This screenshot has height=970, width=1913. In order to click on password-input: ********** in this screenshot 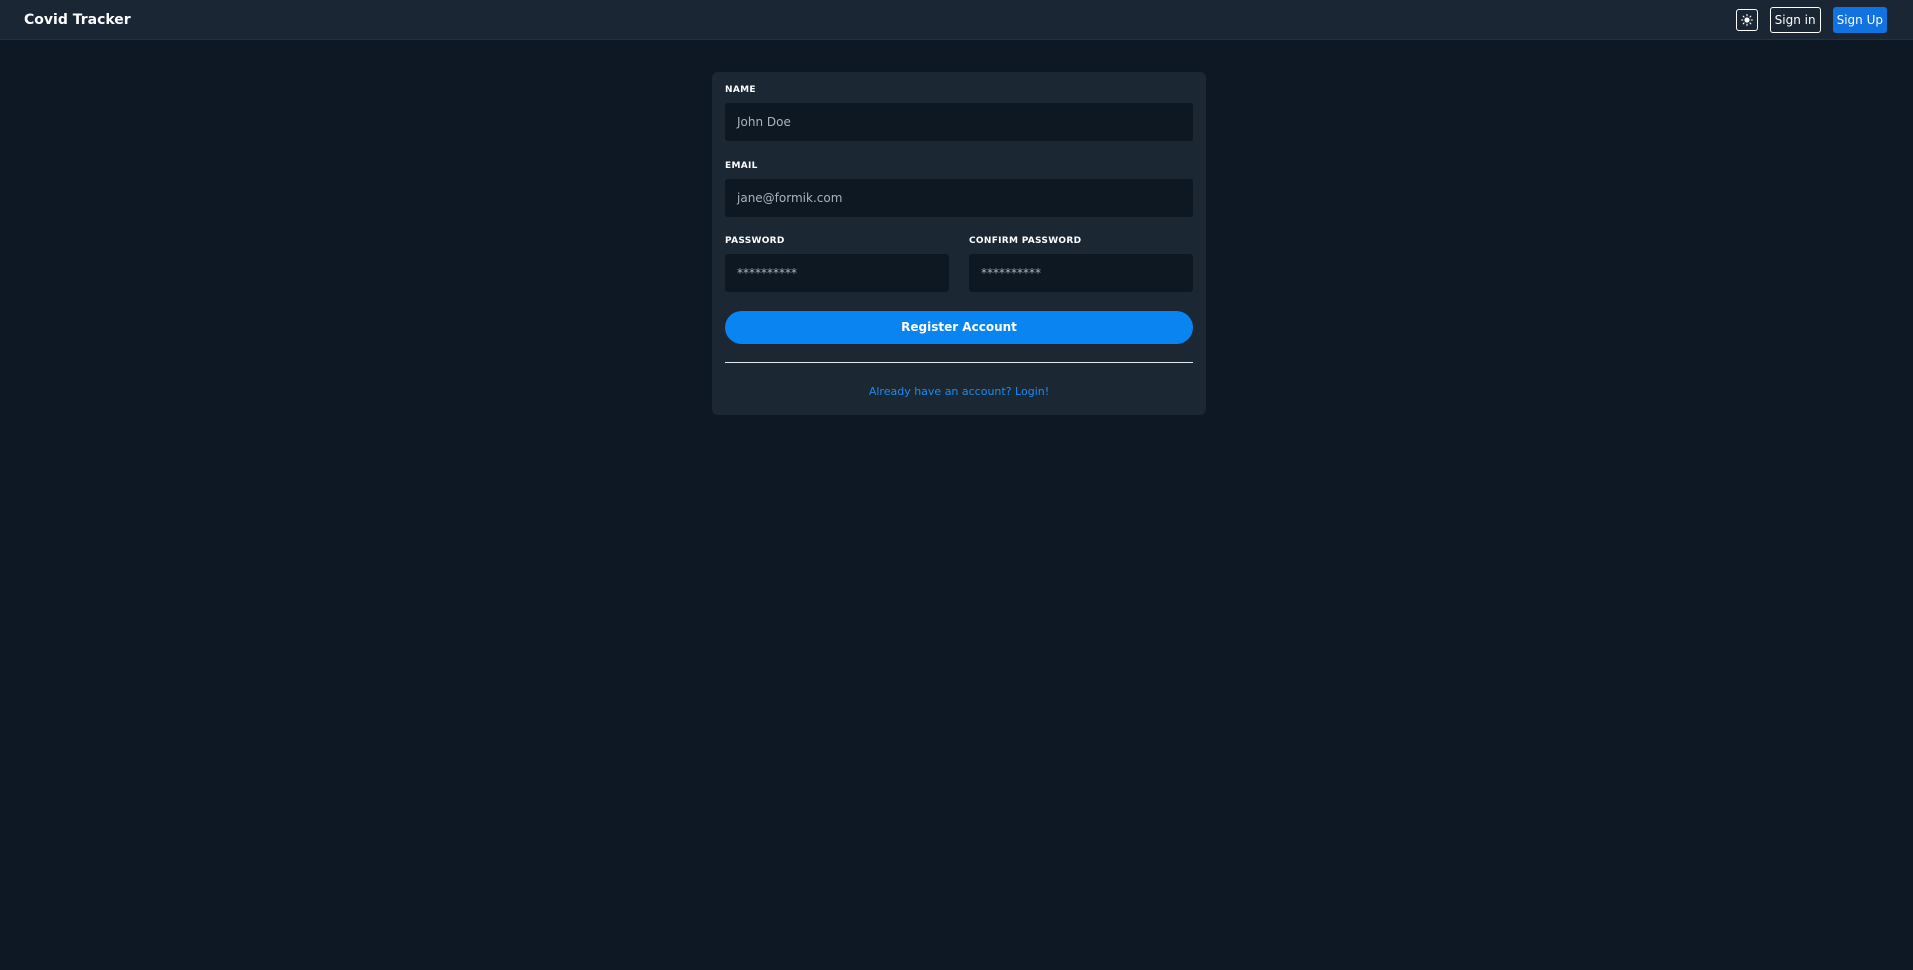, I will do `click(837, 273)`.